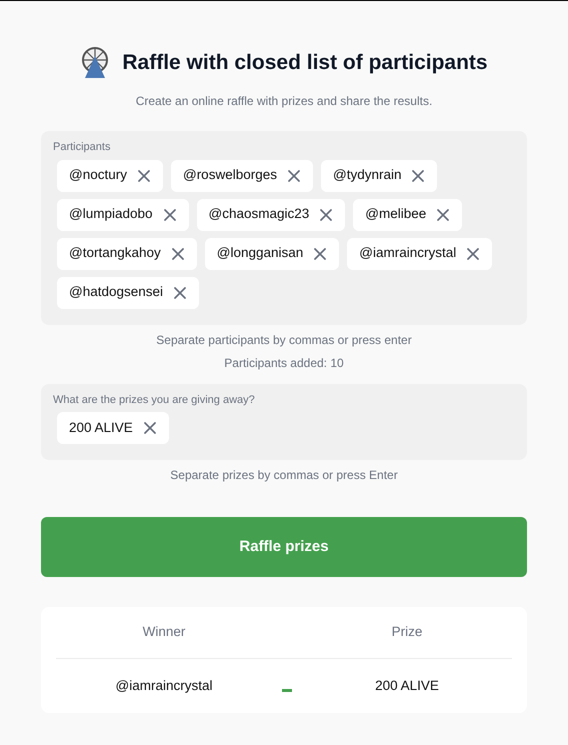 The width and height of the screenshot is (568, 745). What do you see at coordinates (229, 175) in the screenshot?
I see `tag-label: @roswelborges` at bounding box center [229, 175].